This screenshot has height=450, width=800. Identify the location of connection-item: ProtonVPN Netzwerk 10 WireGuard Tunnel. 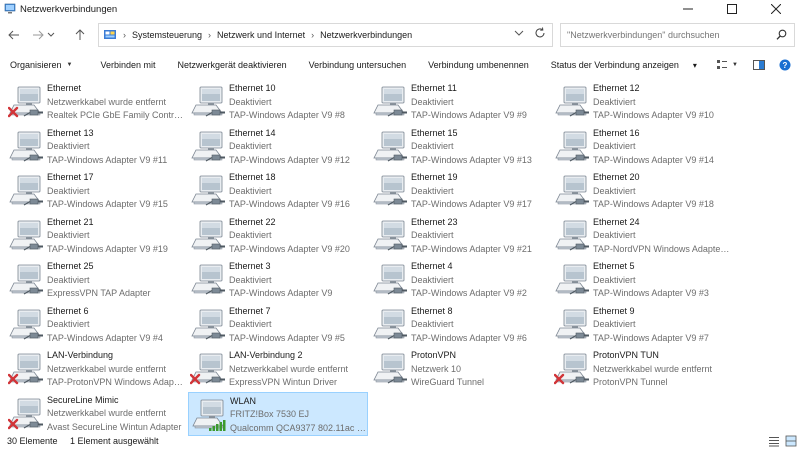
(460, 369).